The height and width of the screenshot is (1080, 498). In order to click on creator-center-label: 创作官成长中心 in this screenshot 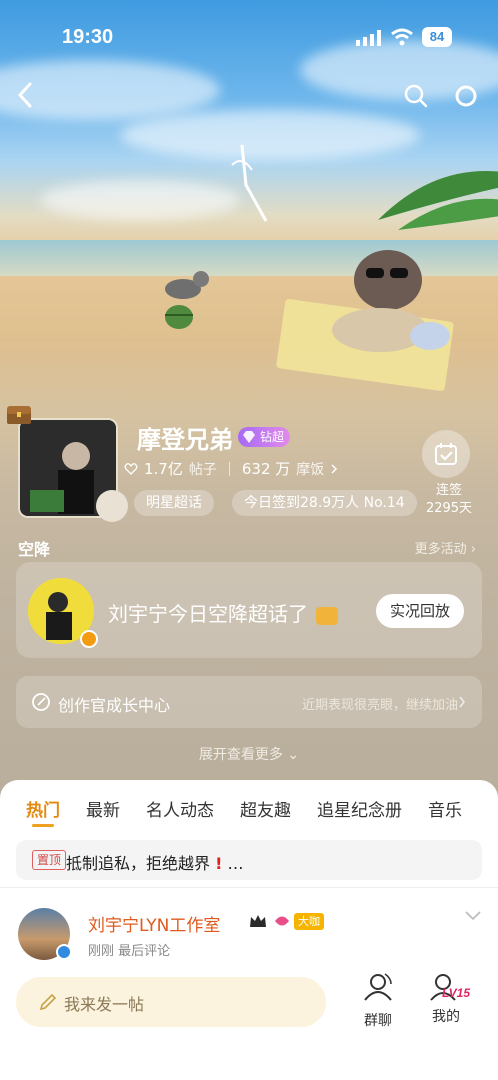, I will do `click(114, 705)`.